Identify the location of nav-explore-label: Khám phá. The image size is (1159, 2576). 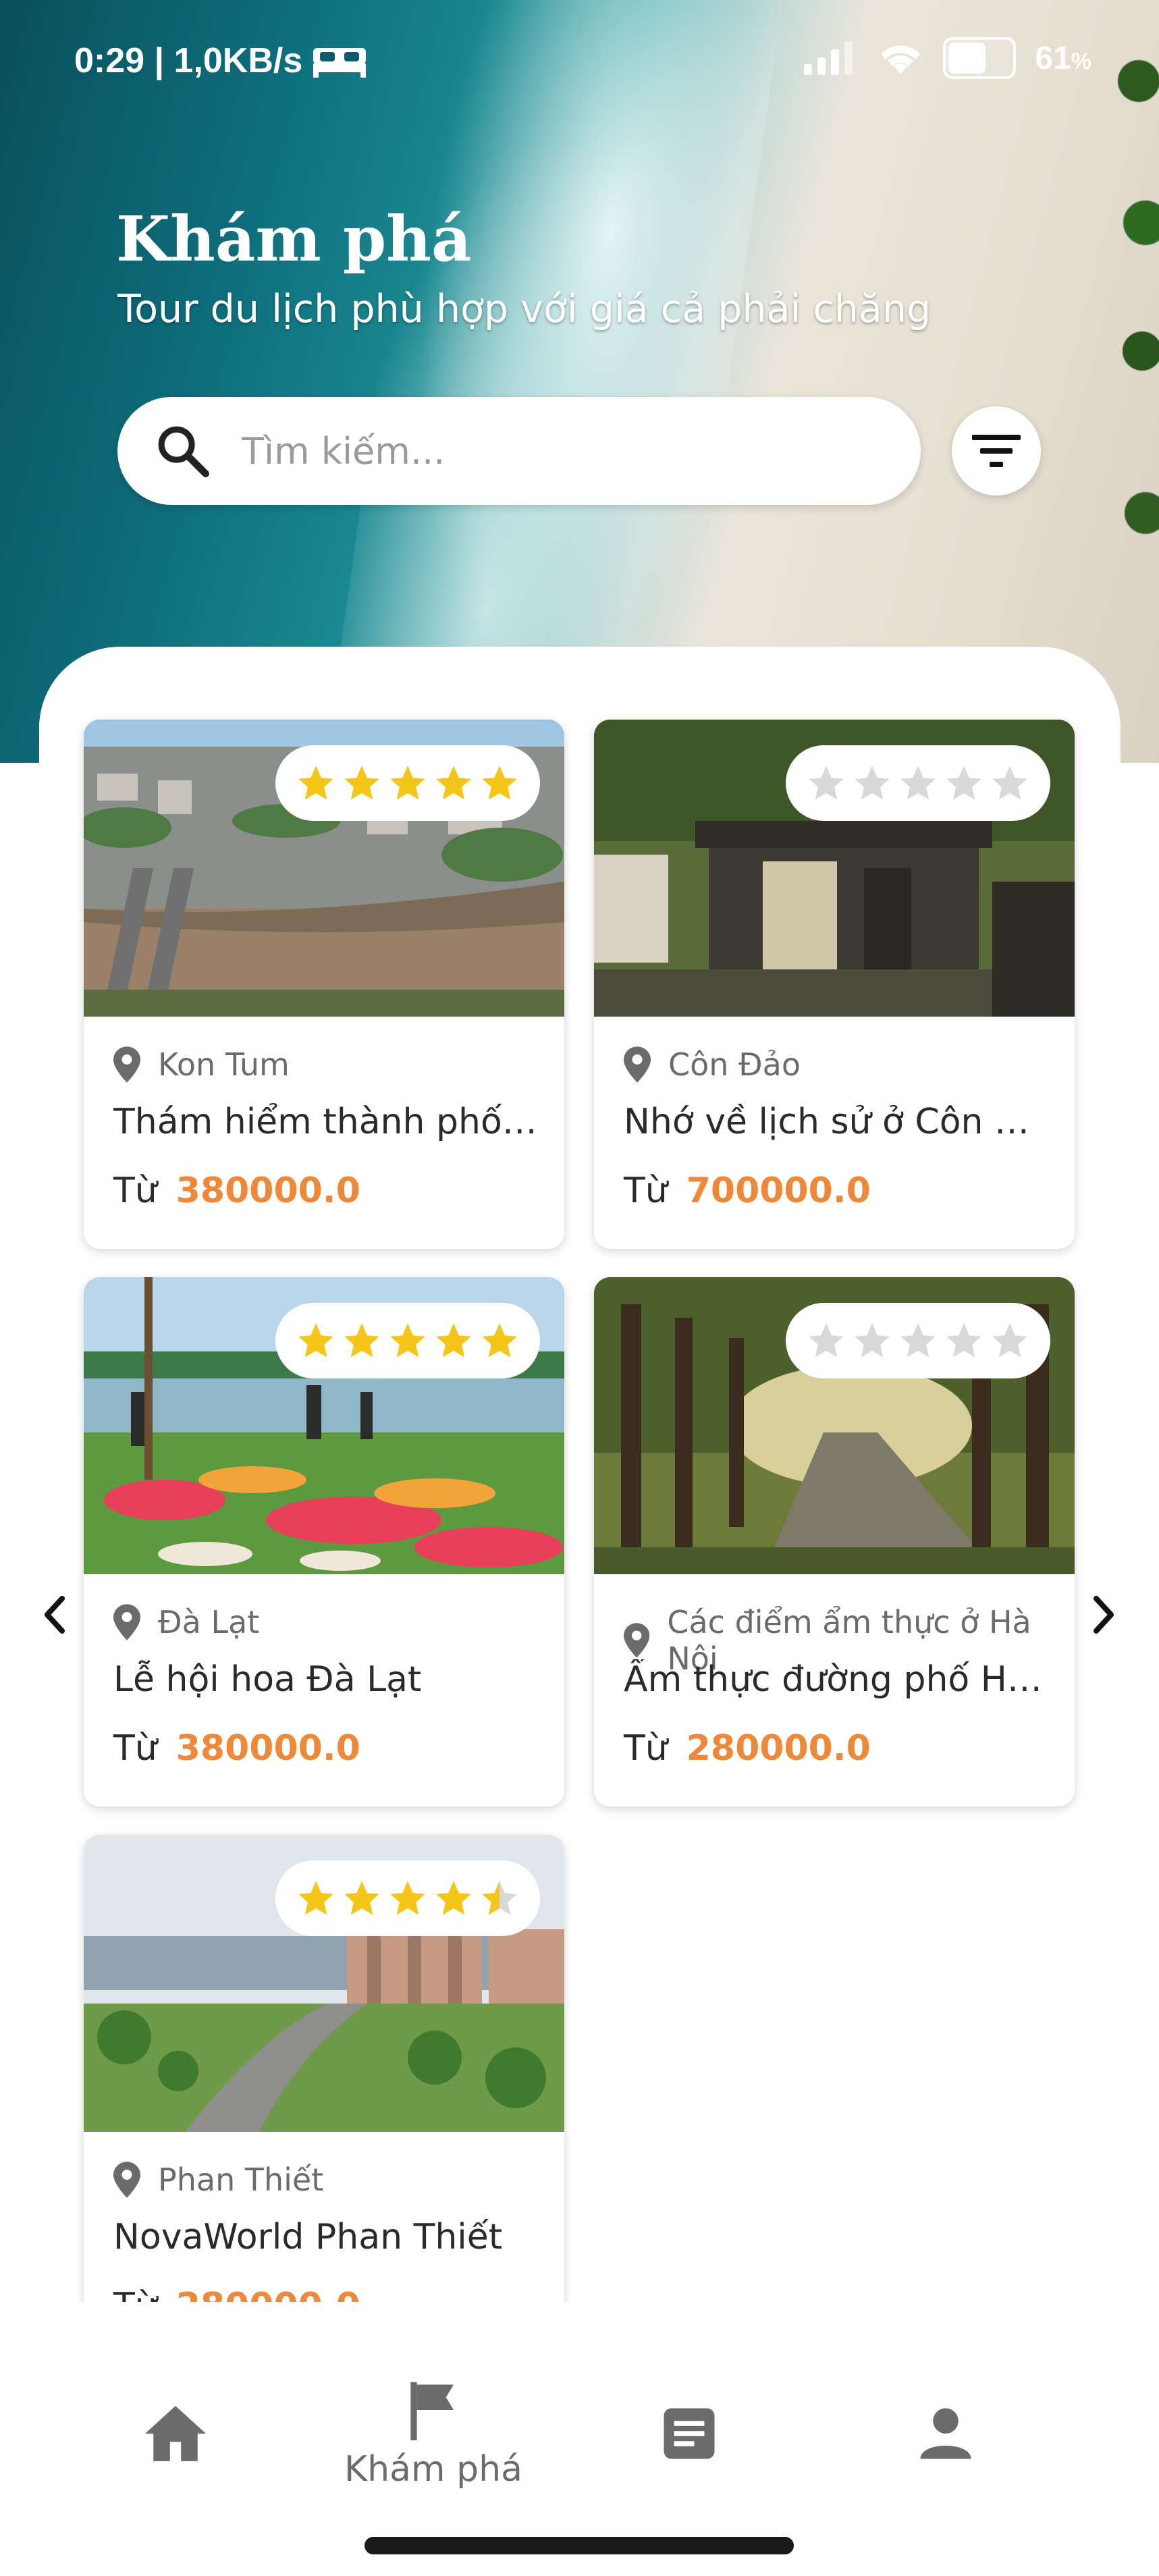
(433, 2469).